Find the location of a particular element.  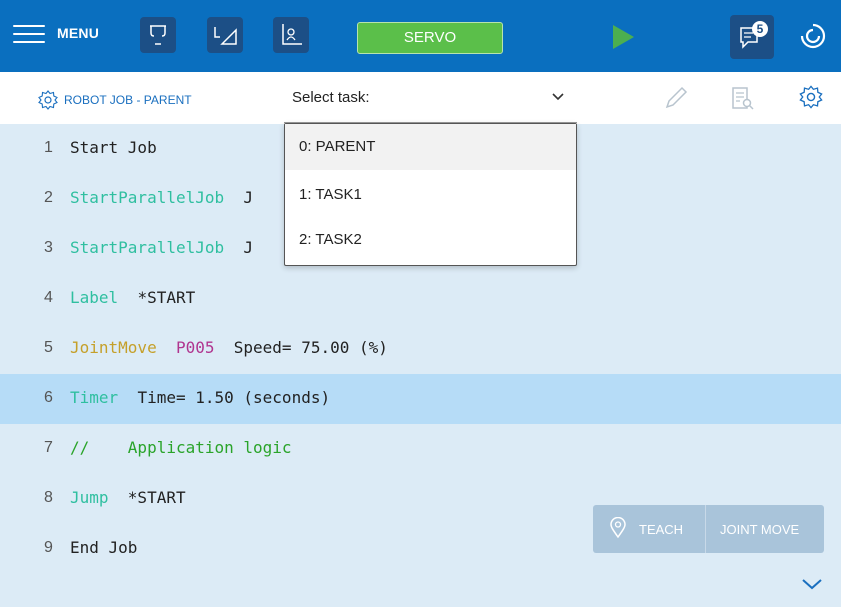

task-option-parent: 0: PARENT is located at coordinates (430, 147).